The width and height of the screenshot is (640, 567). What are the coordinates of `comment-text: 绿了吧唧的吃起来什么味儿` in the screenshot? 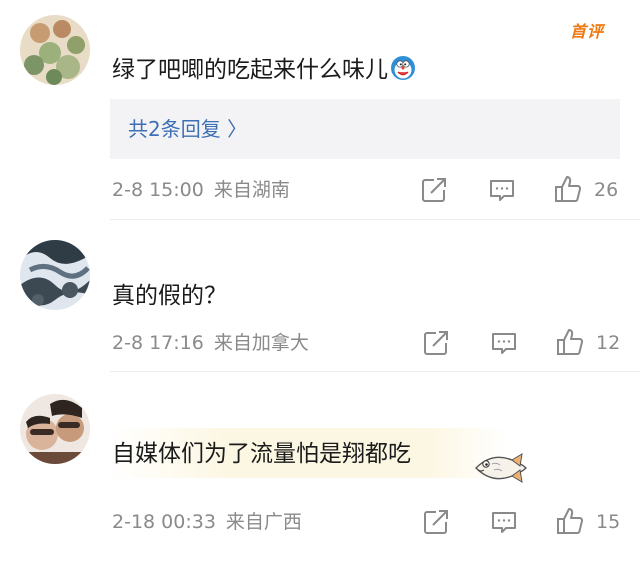 It's located at (264, 70).